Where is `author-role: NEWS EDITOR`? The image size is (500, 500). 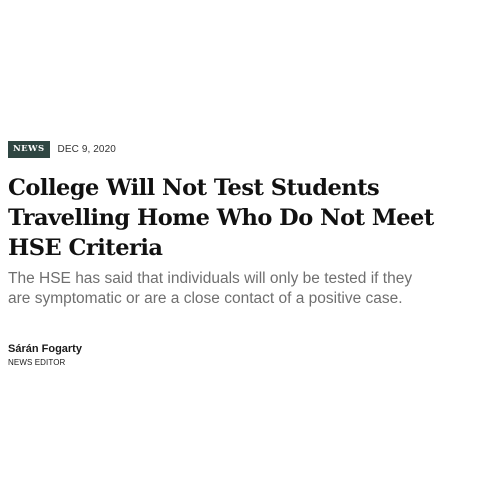 author-role: NEWS EDITOR is located at coordinates (37, 362).